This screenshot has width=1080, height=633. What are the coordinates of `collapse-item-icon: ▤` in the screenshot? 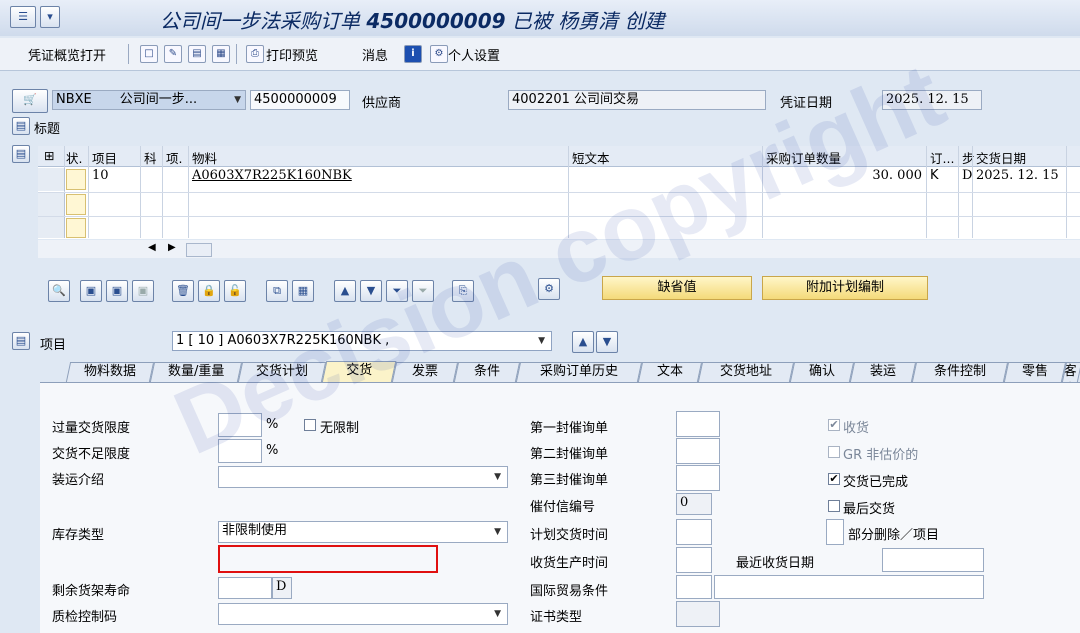 It's located at (21, 341).